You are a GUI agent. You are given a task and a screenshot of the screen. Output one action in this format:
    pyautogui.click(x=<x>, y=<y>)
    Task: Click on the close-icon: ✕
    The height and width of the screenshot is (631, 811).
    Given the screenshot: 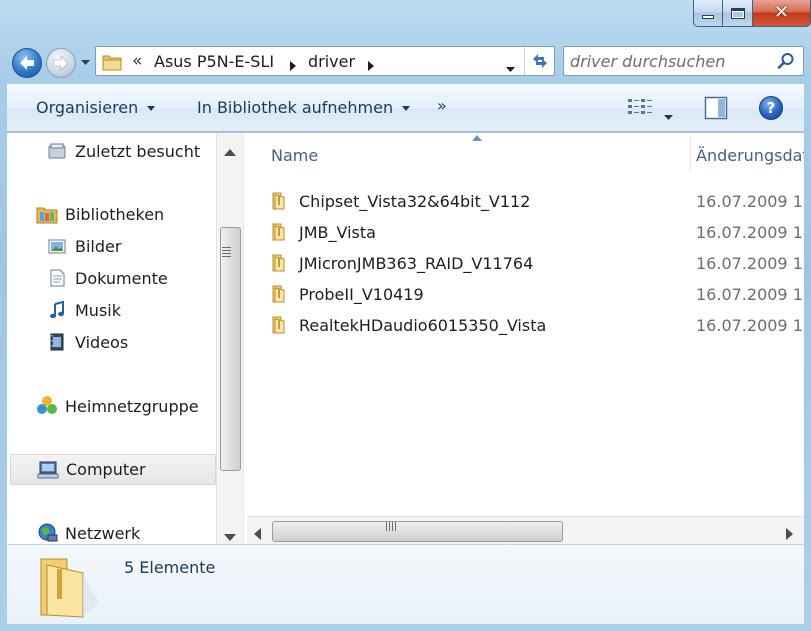 What is the action you would take?
    pyautogui.click(x=781, y=12)
    